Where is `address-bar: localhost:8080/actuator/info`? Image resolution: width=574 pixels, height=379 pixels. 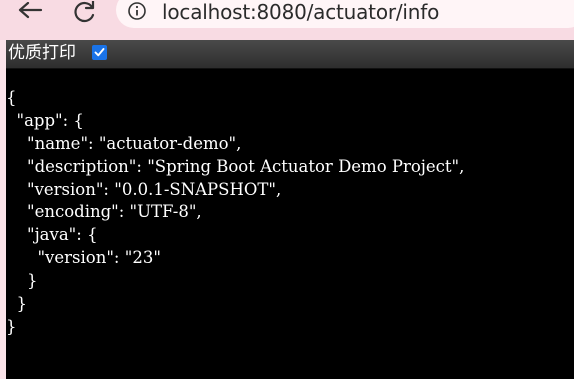 address-bar: localhost:8080/actuator/info is located at coordinates (345, 14).